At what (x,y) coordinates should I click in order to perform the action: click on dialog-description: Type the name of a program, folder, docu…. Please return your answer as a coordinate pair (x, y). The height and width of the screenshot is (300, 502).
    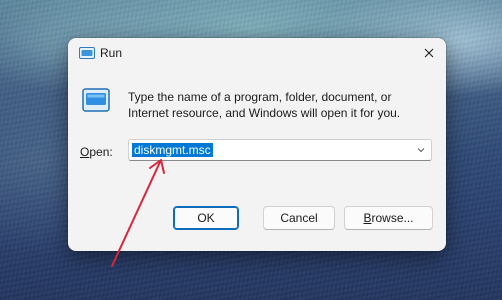
    Looking at the image, I should click on (264, 105).